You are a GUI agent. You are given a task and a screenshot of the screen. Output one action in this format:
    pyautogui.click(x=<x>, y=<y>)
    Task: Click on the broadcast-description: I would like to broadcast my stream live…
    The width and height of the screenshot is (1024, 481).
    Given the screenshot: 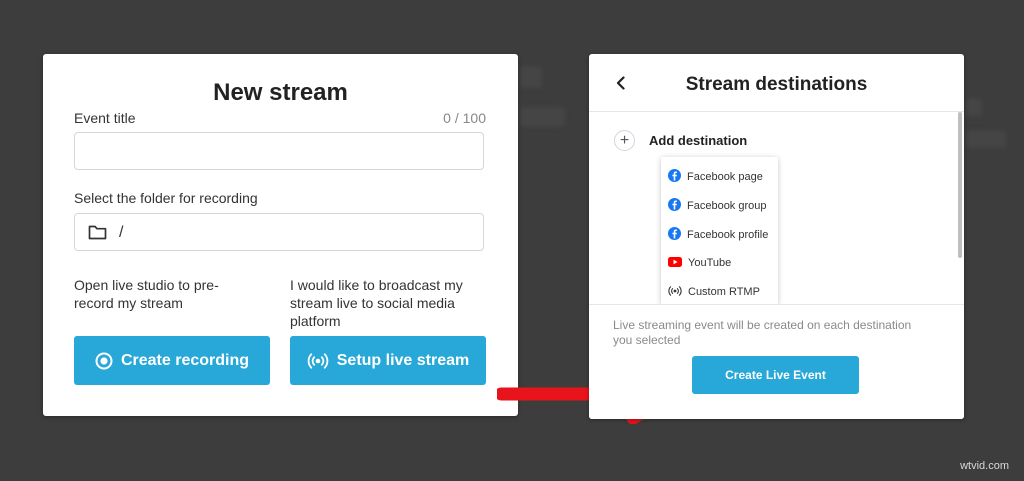 What is the action you would take?
    pyautogui.click(x=376, y=303)
    